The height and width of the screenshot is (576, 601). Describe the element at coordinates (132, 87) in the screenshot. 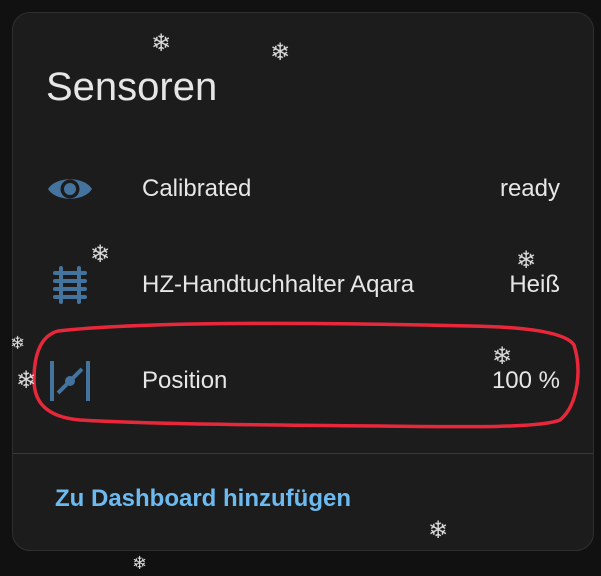

I see `card-title: Sensoren` at that location.